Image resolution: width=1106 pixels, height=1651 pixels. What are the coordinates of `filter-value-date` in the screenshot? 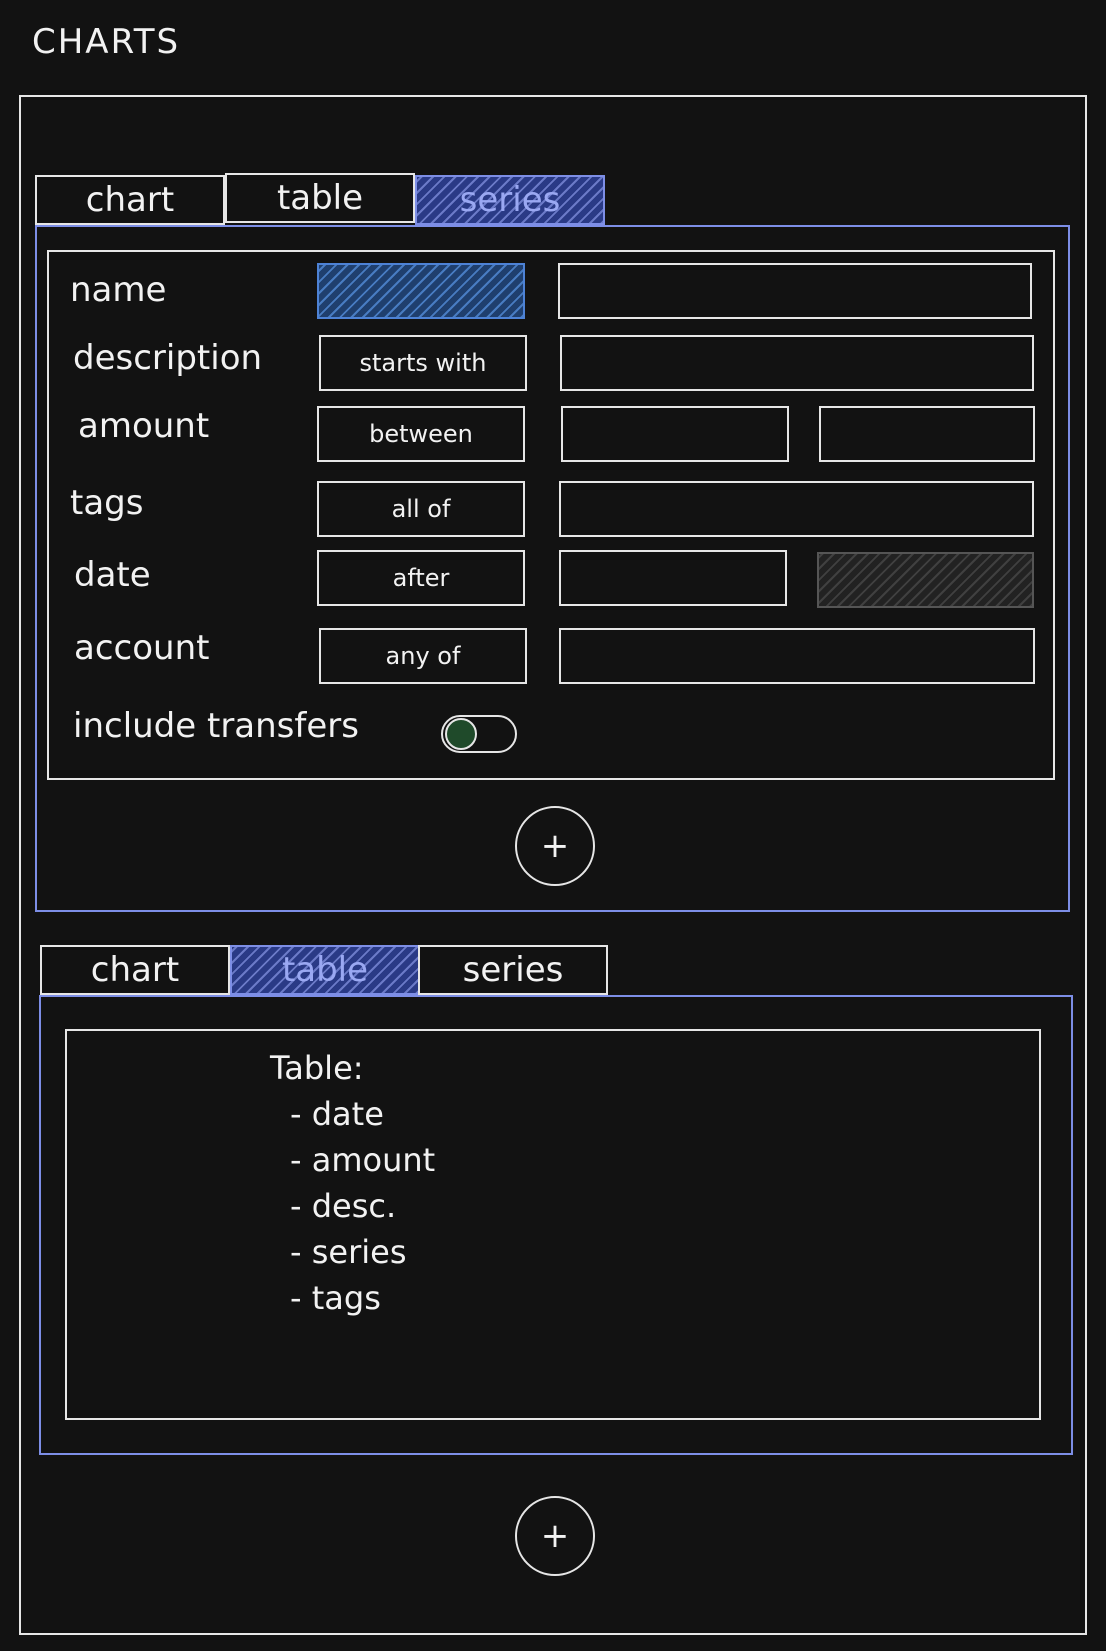 It's located at (673, 578).